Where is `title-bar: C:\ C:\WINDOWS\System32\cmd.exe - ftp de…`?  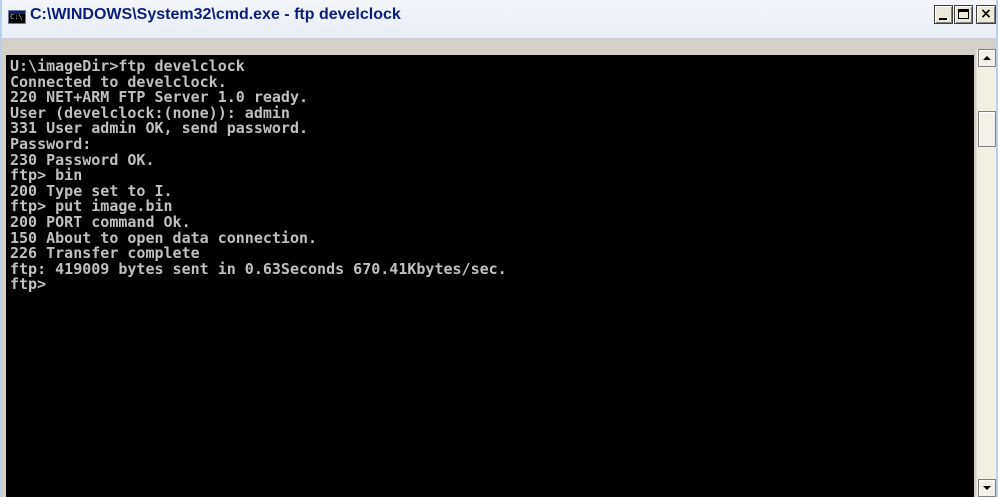
title-bar: C:\ C:\WINDOWS\System32\cmd.exe - ftp de… is located at coordinates (499, 19).